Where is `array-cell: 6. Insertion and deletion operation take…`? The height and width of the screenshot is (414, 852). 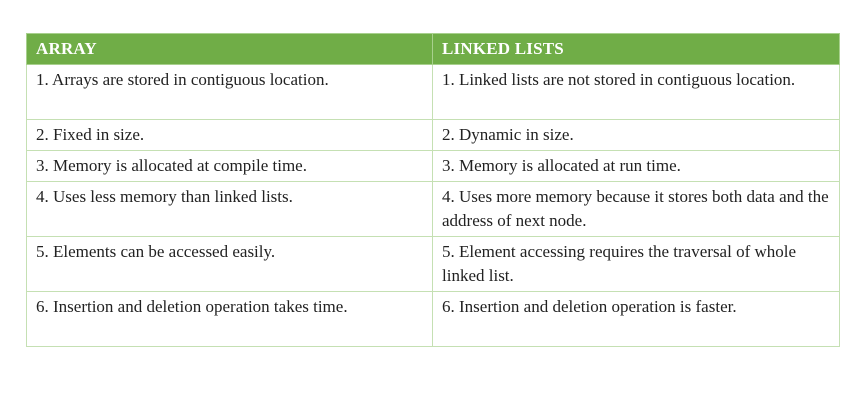 array-cell: 6. Insertion and deletion operation take… is located at coordinates (229, 319).